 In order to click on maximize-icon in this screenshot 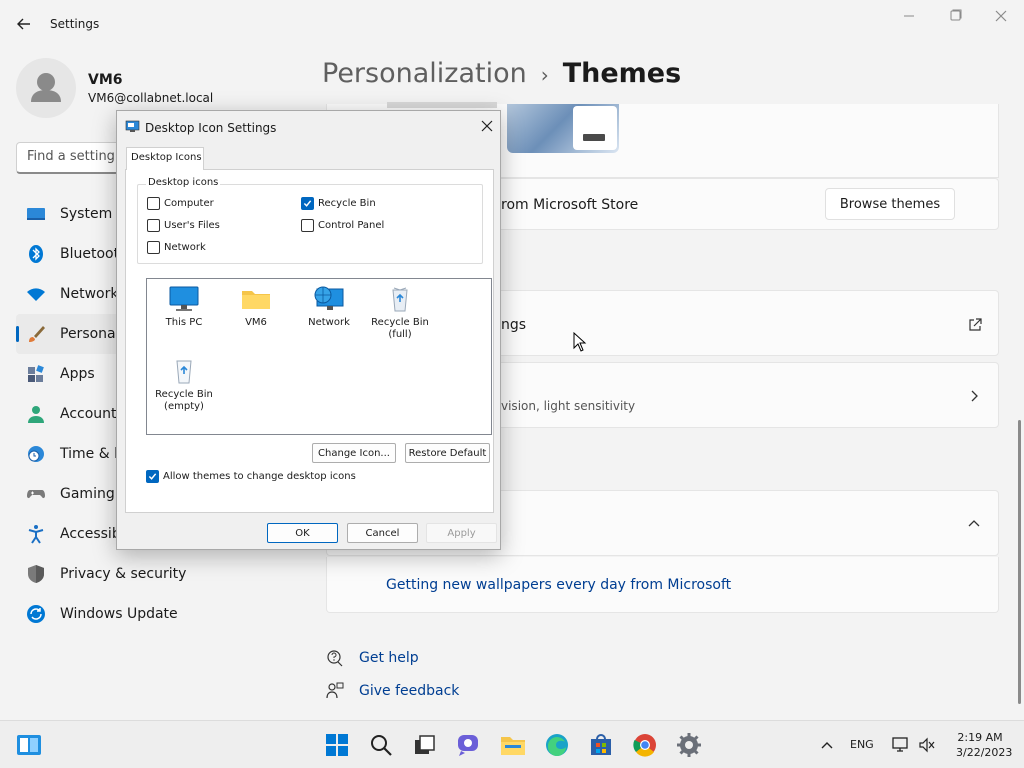, I will do `click(955, 17)`.